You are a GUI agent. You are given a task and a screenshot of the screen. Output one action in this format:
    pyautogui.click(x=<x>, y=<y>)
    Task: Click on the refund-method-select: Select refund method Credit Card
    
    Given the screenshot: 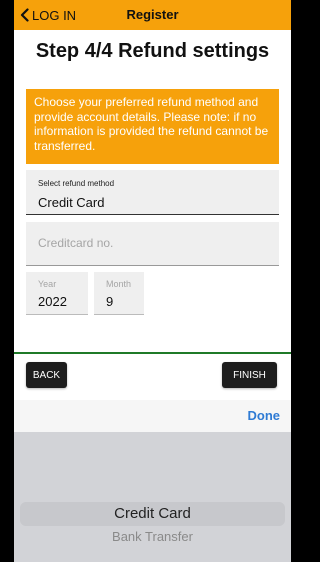 What is the action you would take?
    pyautogui.click(x=152, y=192)
    